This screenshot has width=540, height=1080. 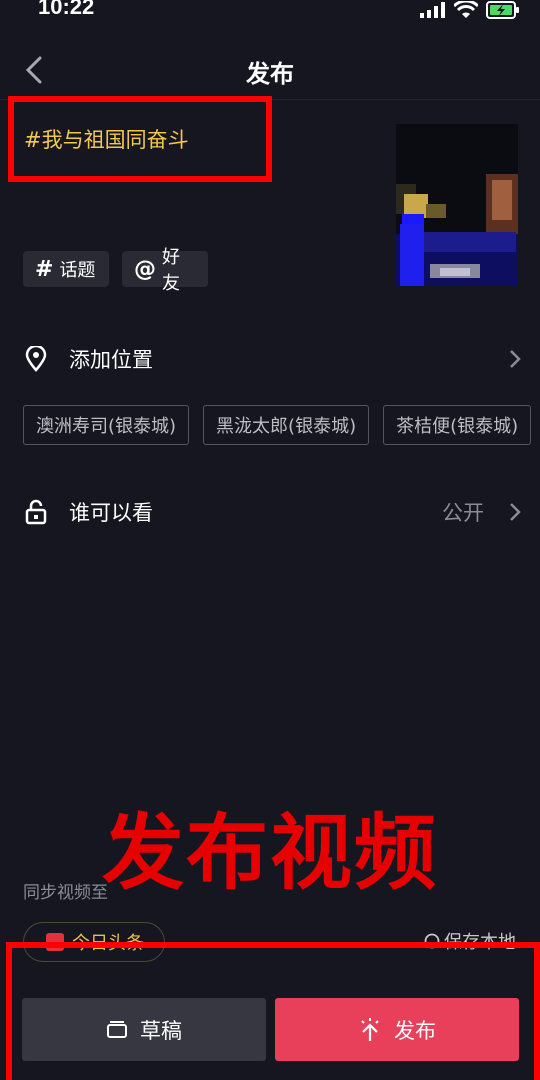 I want to click on nav-bar: 发布, so click(x=270, y=70).